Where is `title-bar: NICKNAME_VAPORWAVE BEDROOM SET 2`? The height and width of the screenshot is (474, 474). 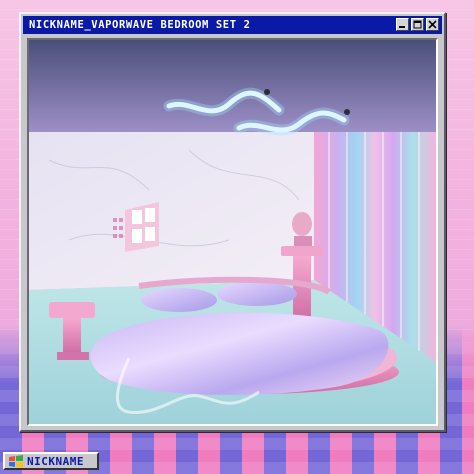
title-bar: NICKNAME_VAPORWAVE BEDROOM SET 2 is located at coordinates (232, 25).